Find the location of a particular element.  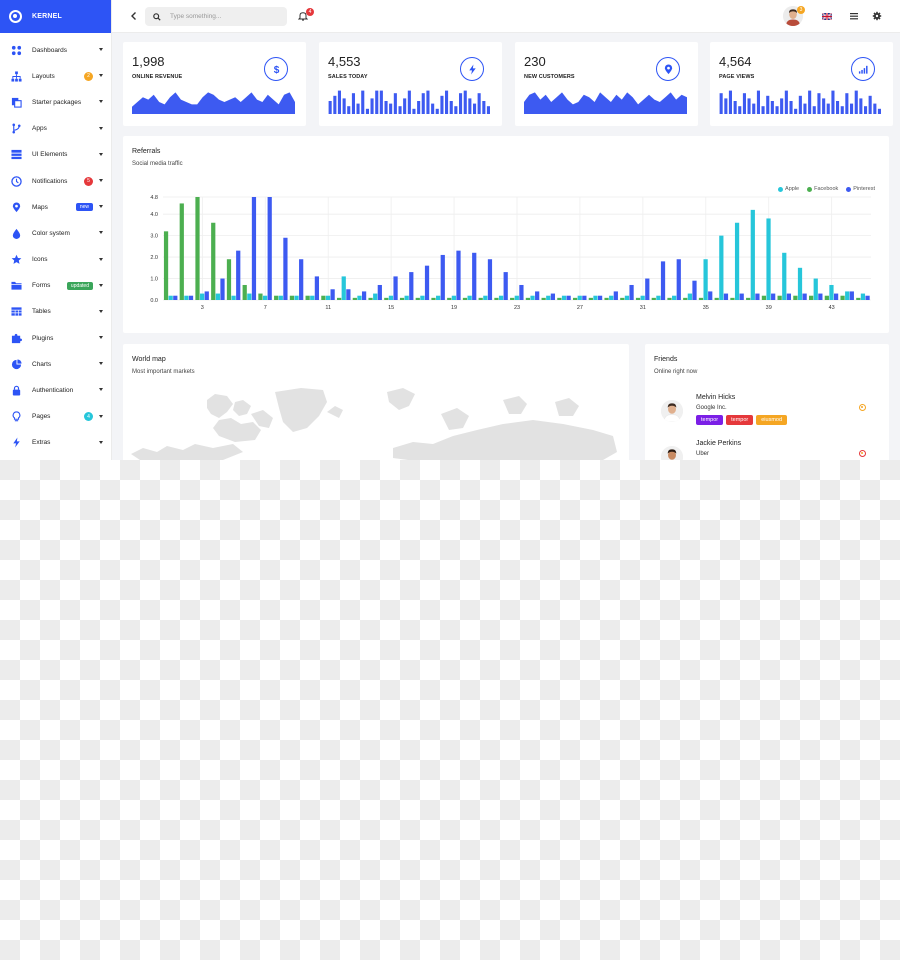

sidebar-item-label: Maps is located at coordinates (40, 207).